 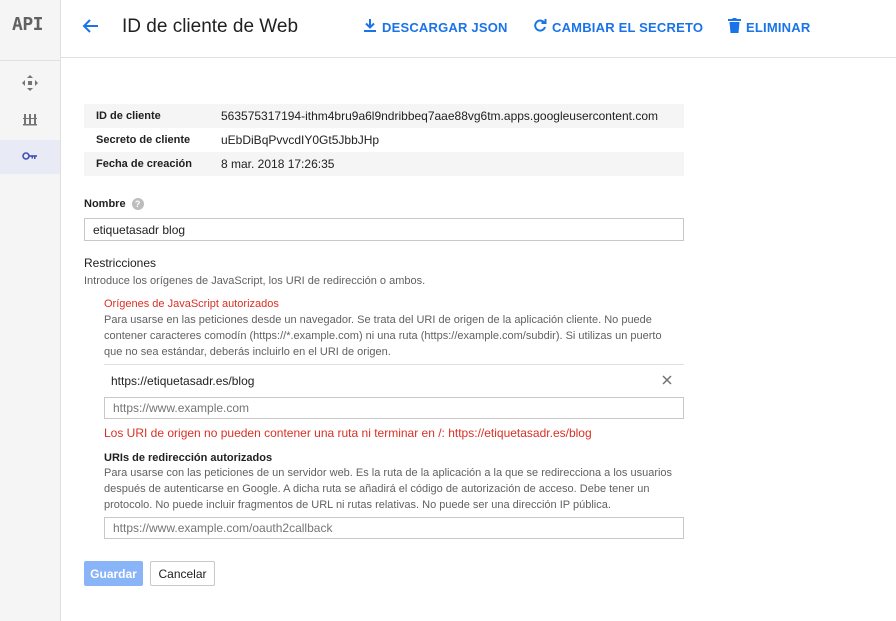 What do you see at coordinates (30, 60) in the screenshot?
I see `sidebar-divider` at bounding box center [30, 60].